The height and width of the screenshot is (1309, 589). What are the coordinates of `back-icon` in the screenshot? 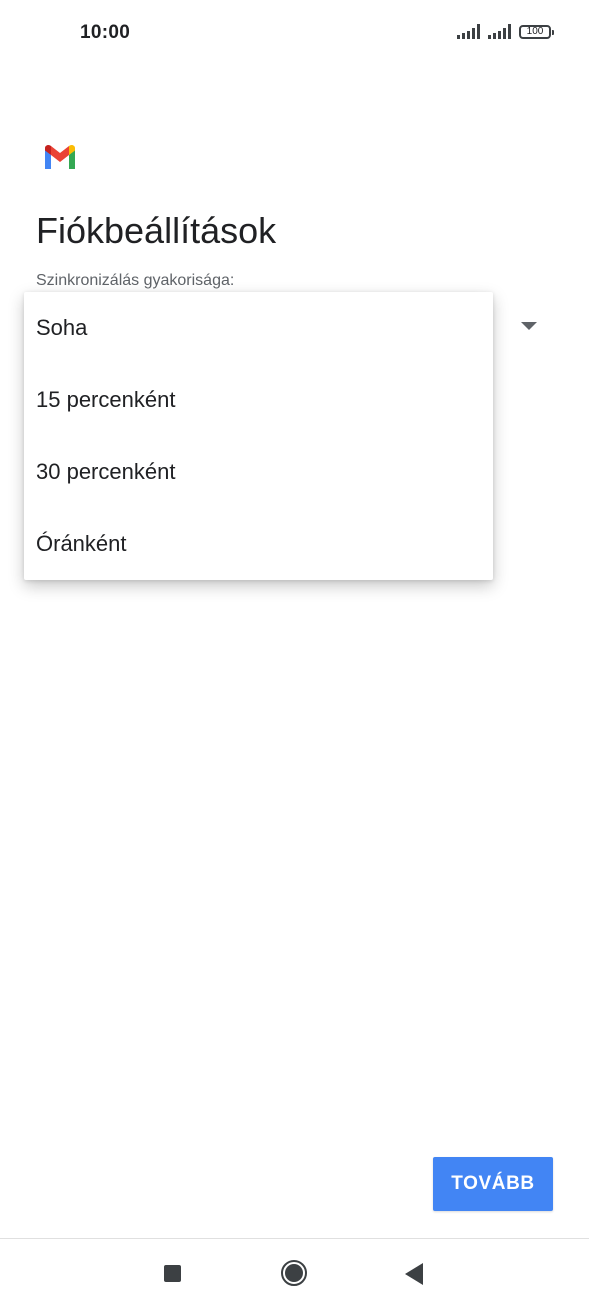 It's located at (414, 1274).